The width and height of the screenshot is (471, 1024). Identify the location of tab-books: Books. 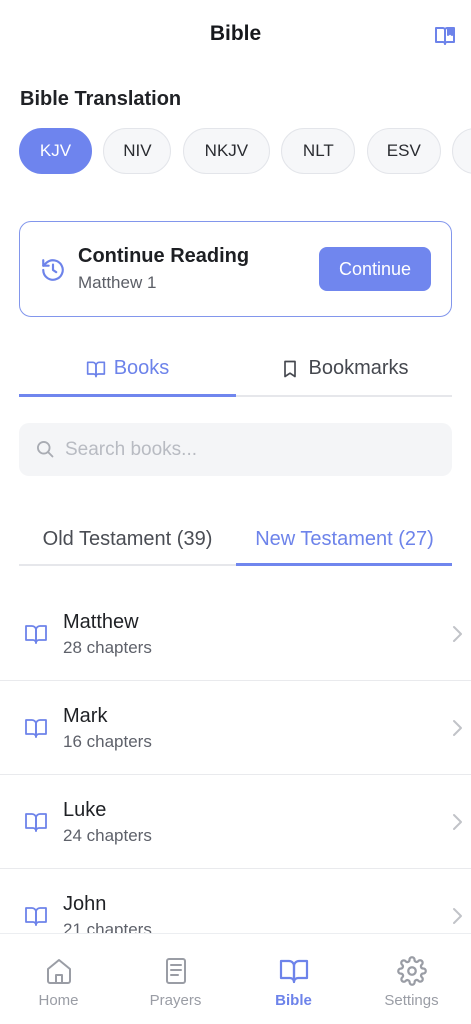
(127, 368).